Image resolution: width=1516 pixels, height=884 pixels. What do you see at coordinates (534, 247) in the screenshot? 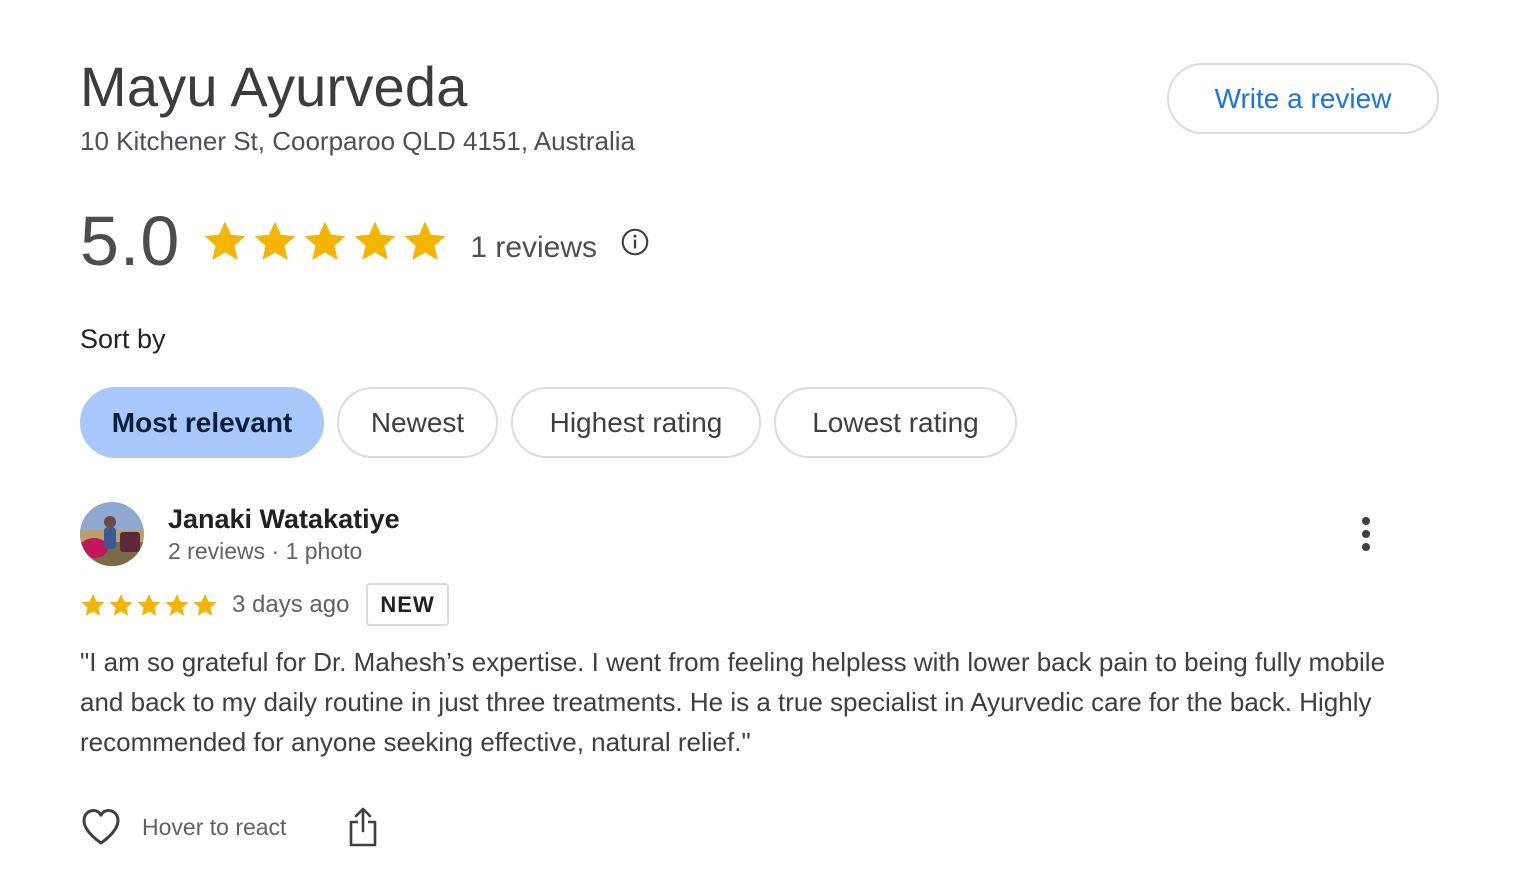
I see `review-count: 1 reviews` at bounding box center [534, 247].